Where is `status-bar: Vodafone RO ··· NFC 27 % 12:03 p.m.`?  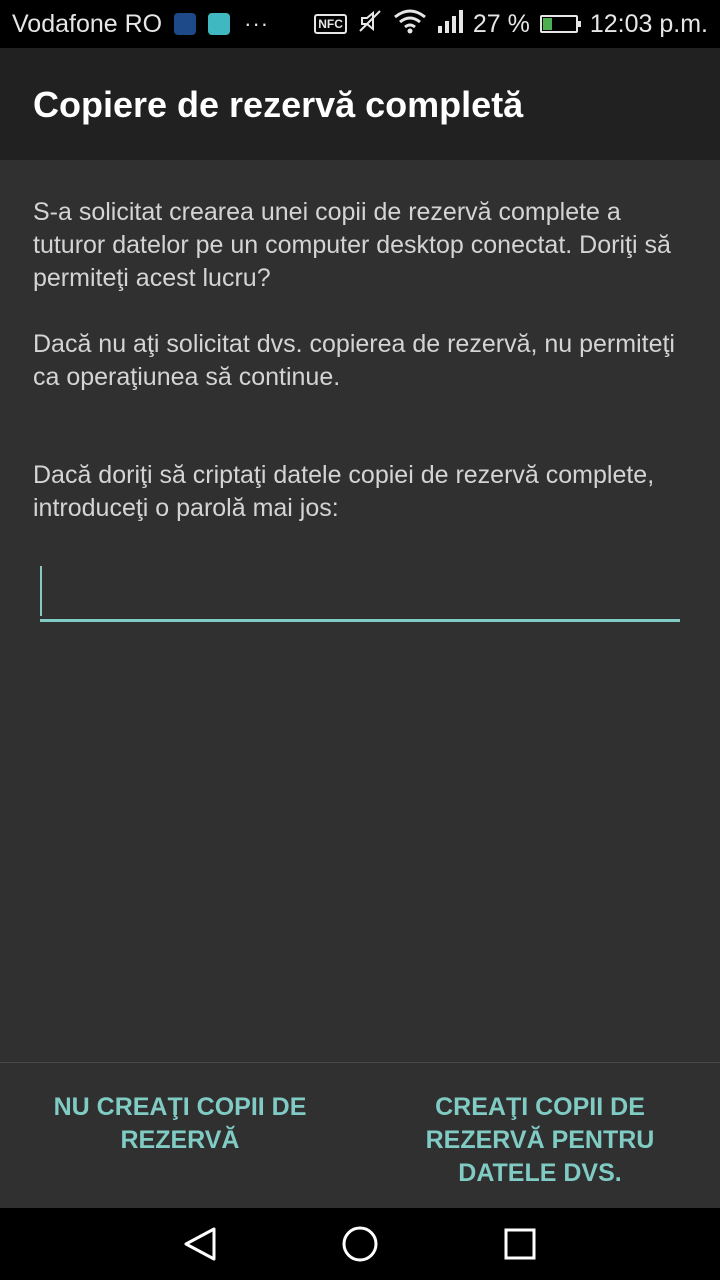
status-bar: Vodafone RO ··· NFC 27 % 12:03 p.m. is located at coordinates (360, 24).